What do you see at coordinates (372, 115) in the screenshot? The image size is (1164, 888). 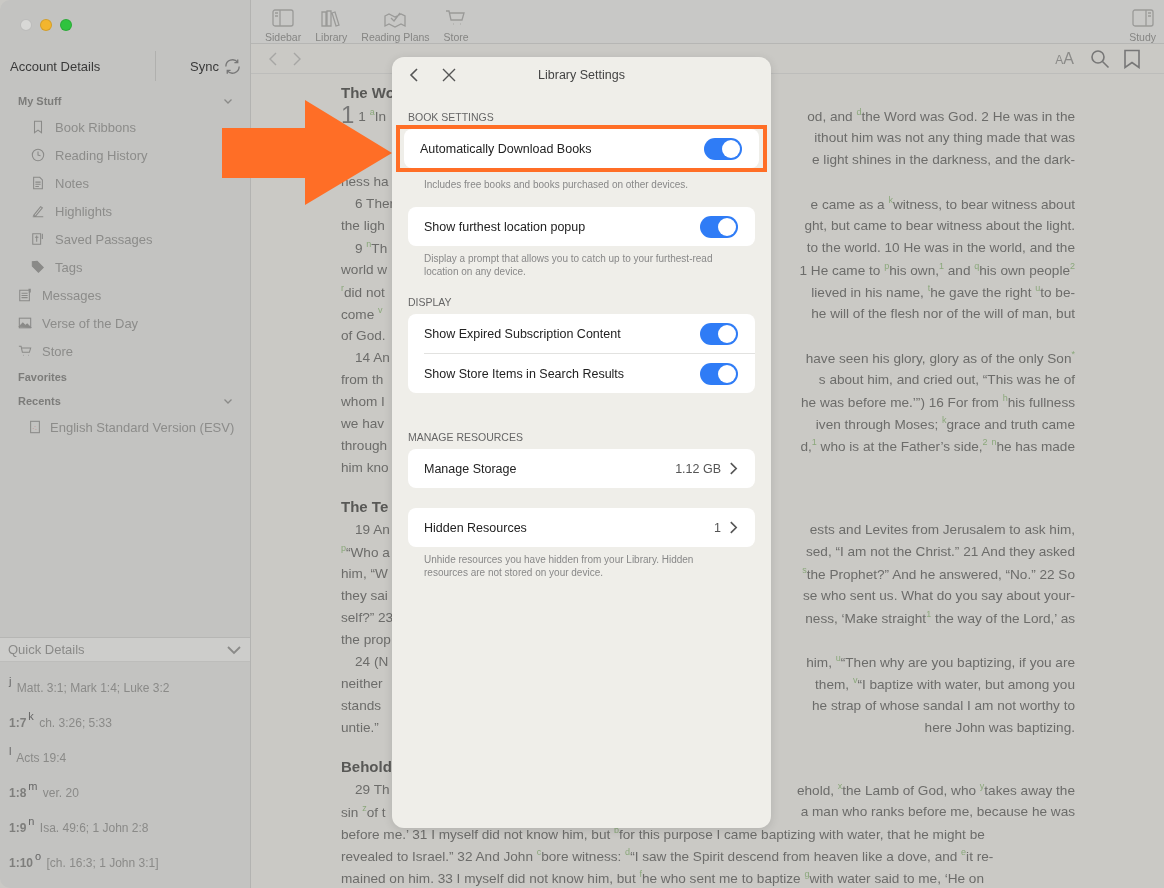 I see `verse-text: 1 $^{a}$In` at bounding box center [372, 115].